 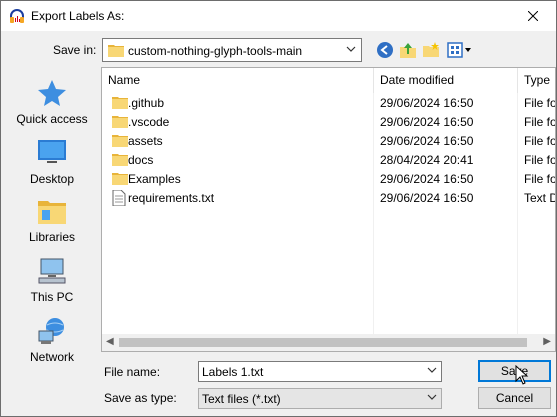 I want to click on scroll-right-icon: ▶, so click(x=547, y=341).